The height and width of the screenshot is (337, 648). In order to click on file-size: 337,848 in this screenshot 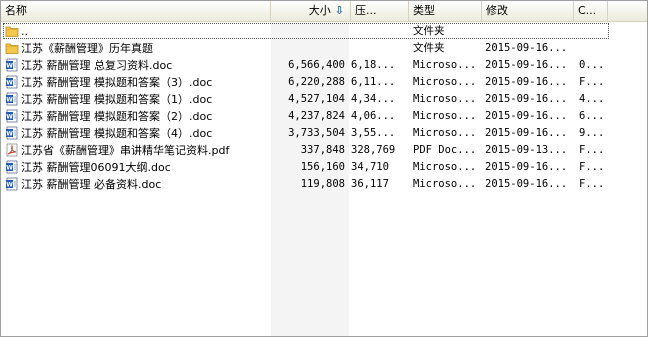, I will do `click(322, 150)`.